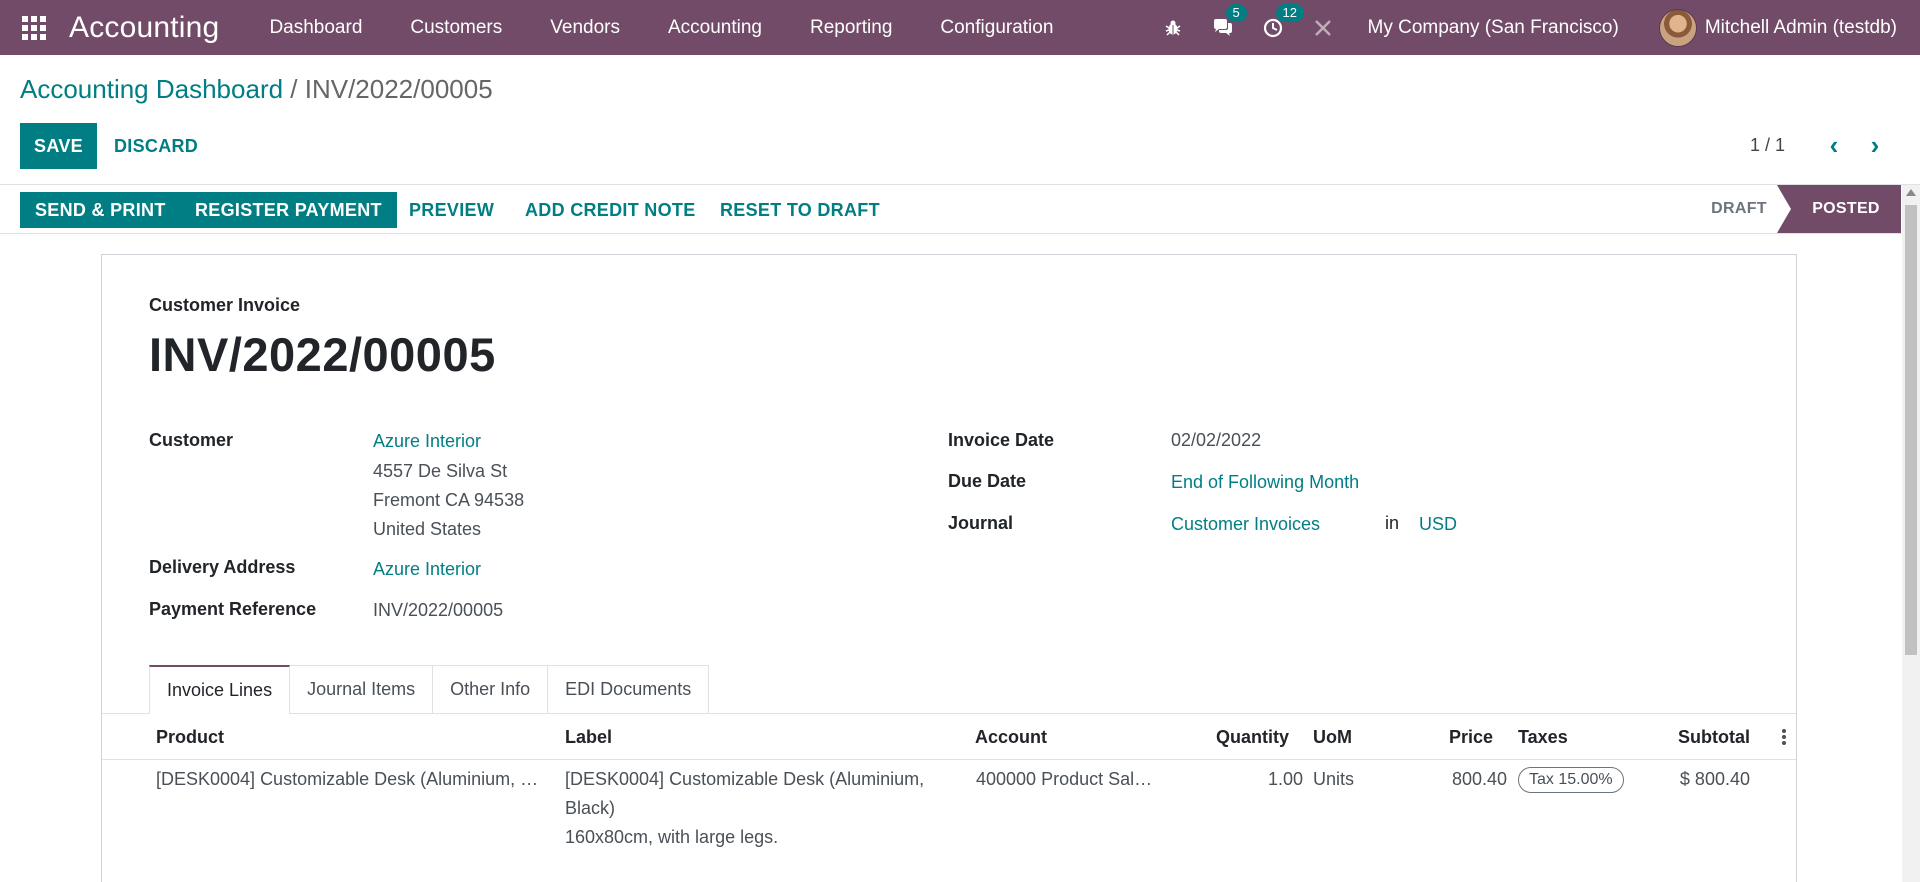  Describe the element at coordinates (1332, 737) in the screenshot. I see `column-uom: UoM` at that location.